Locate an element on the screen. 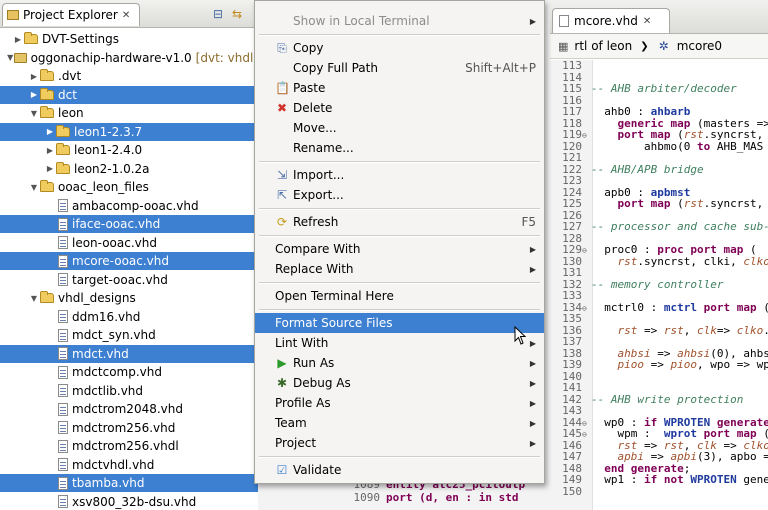  tree-folder-item: ▶ .dvt is located at coordinates (129, 76).